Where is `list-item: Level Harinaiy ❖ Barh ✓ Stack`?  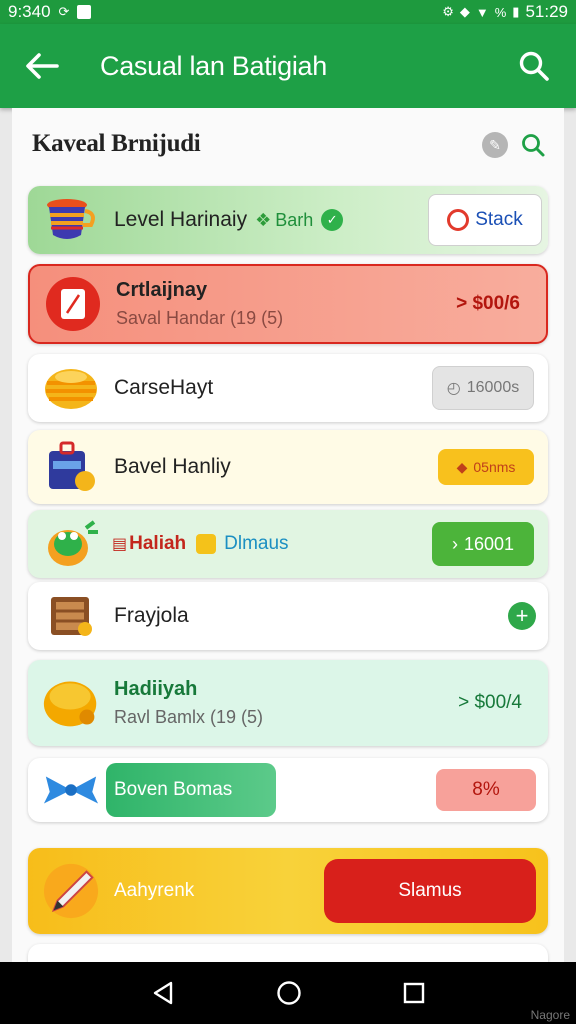 list-item: Level Harinaiy ❖ Barh ✓ Stack is located at coordinates (288, 220).